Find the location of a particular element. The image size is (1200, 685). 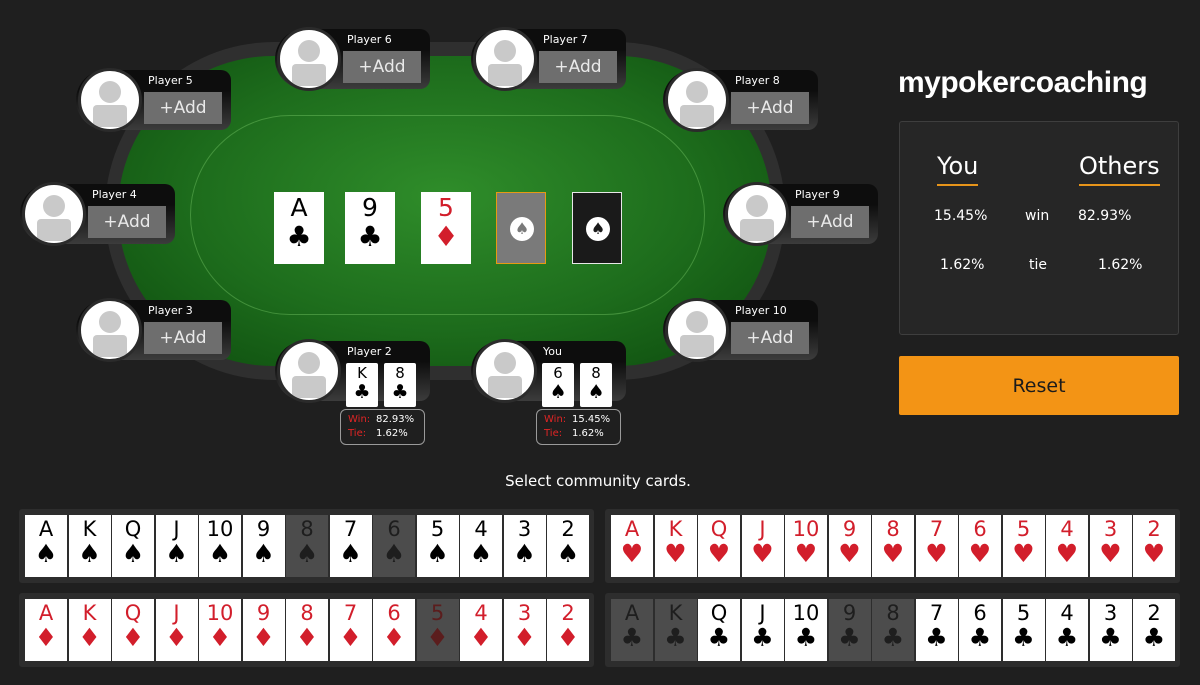

card-rank: 7 is located at coordinates (350, 529).